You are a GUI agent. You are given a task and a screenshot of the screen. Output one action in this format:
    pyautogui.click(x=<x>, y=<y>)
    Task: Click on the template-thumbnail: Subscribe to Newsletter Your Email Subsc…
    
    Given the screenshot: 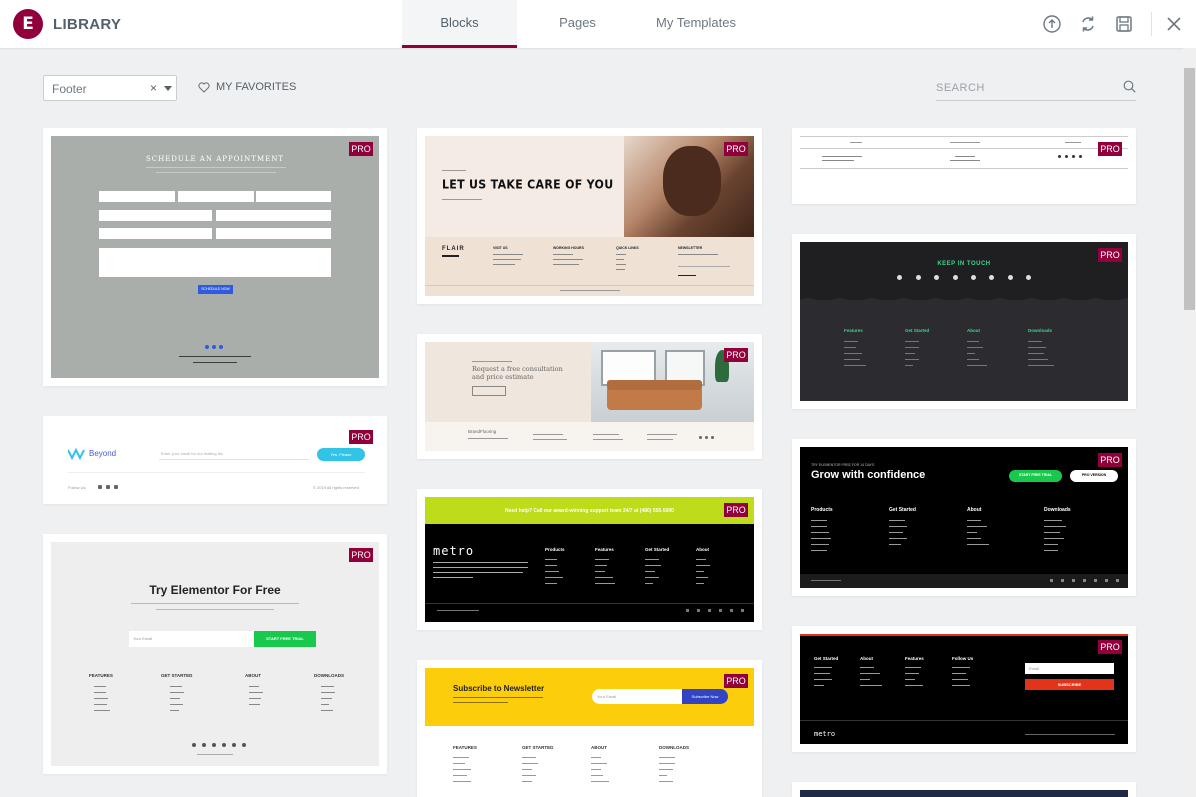 What is the action you would take?
    pyautogui.click(x=589, y=732)
    